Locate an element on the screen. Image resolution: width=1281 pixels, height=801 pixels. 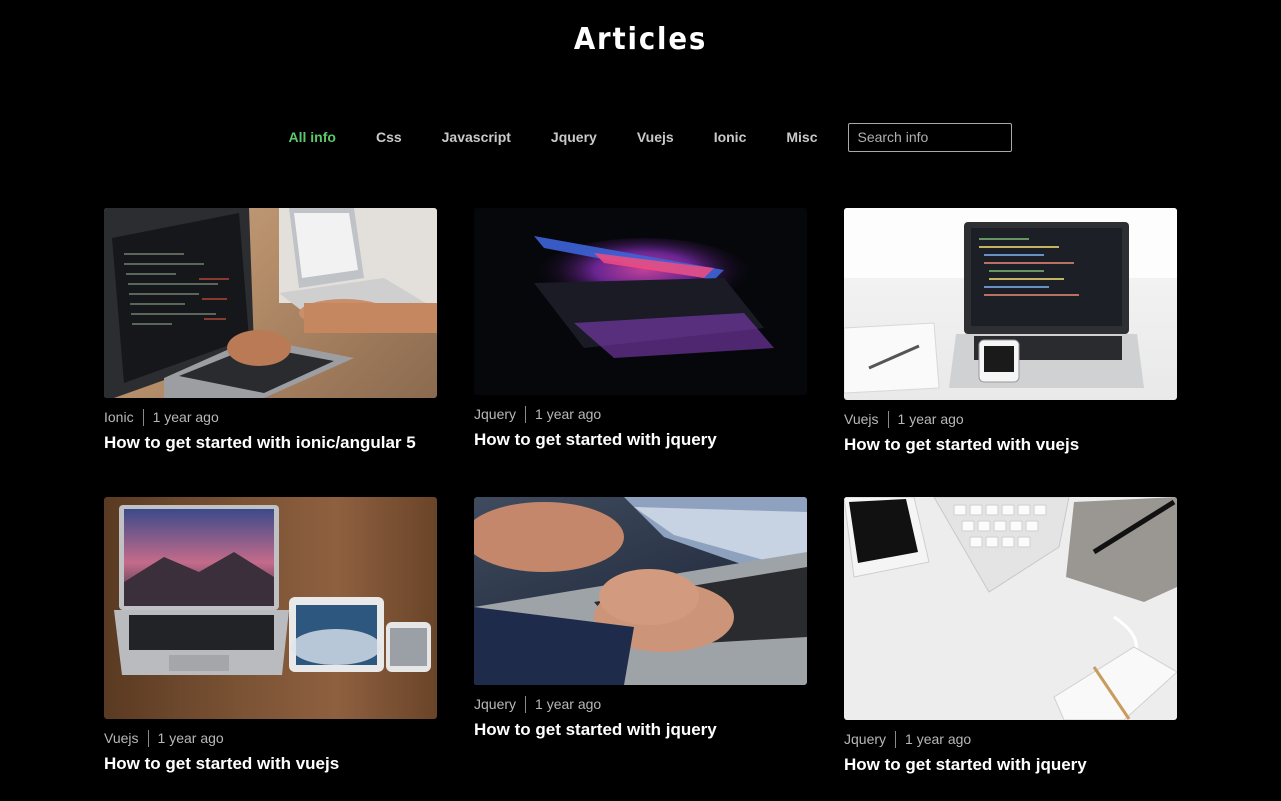
filter-jquery: Jquery is located at coordinates (574, 137).